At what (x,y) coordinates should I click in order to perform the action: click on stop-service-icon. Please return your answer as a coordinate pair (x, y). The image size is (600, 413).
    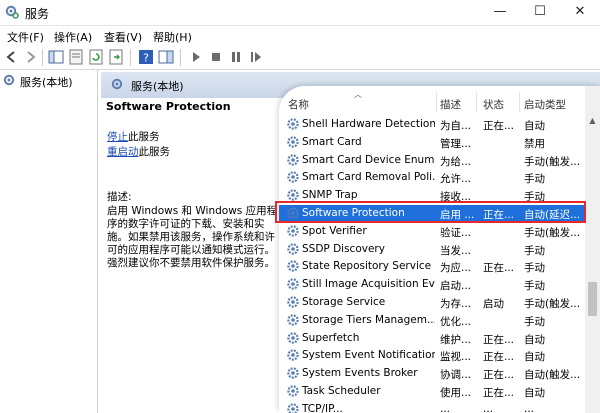
    Looking at the image, I should click on (216, 57).